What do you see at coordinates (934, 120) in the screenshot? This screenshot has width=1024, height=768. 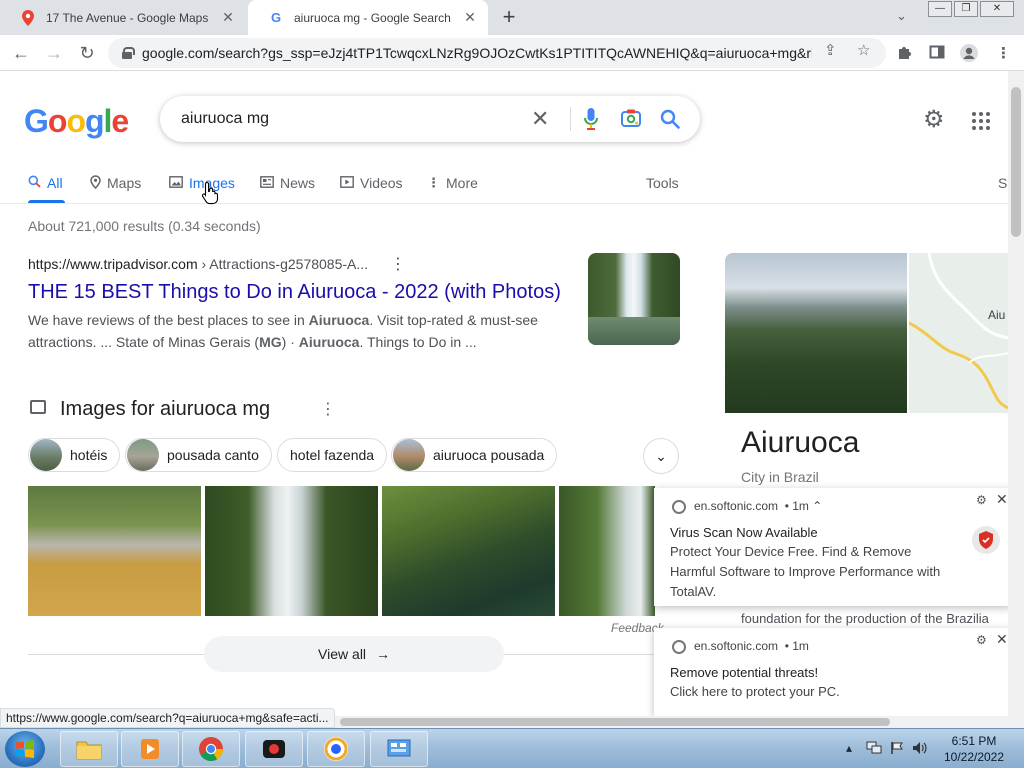 I see `settings-gear-icon: ⚙` at bounding box center [934, 120].